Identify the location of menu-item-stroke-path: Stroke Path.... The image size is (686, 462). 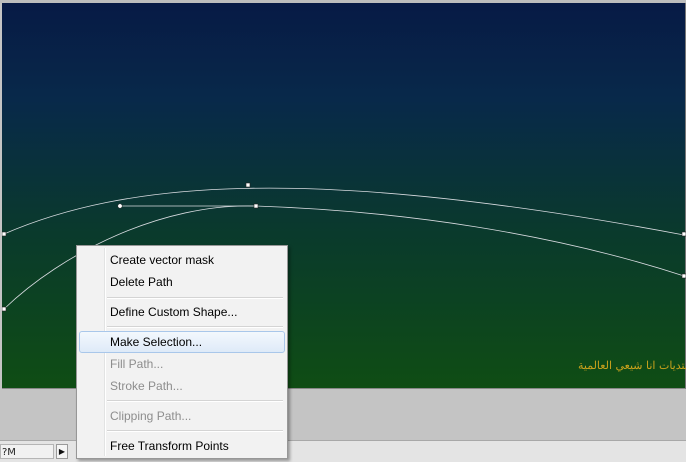
(182, 386).